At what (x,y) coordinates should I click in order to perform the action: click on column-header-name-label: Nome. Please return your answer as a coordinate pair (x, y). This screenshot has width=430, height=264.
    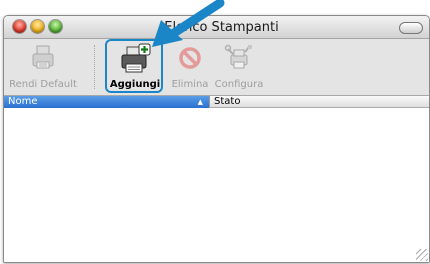
    Looking at the image, I should click on (23, 101).